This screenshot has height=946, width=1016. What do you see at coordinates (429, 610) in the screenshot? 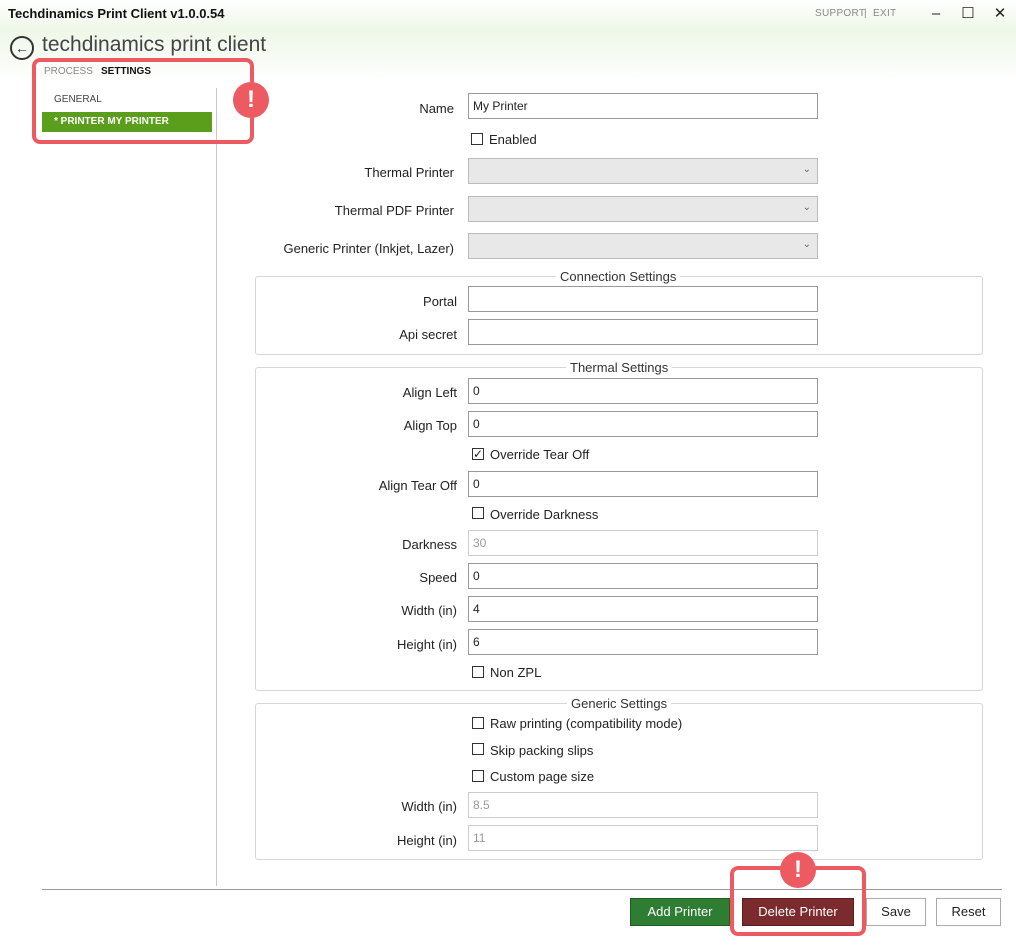
I see `thermal-width-label: Width (in)` at bounding box center [429, 610].